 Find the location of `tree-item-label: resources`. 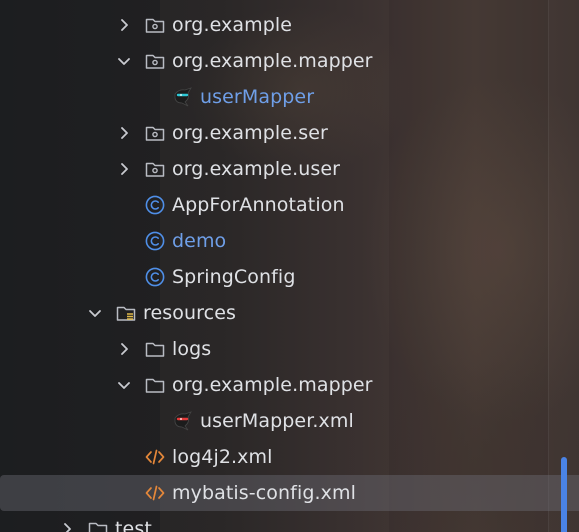

tree-item-label: resources is located at coordinates (189, 313).